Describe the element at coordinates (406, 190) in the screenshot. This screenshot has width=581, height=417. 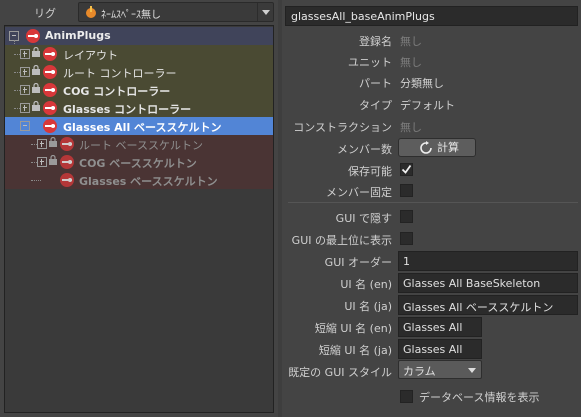
I see `member-fixed-checkbox` at that location.